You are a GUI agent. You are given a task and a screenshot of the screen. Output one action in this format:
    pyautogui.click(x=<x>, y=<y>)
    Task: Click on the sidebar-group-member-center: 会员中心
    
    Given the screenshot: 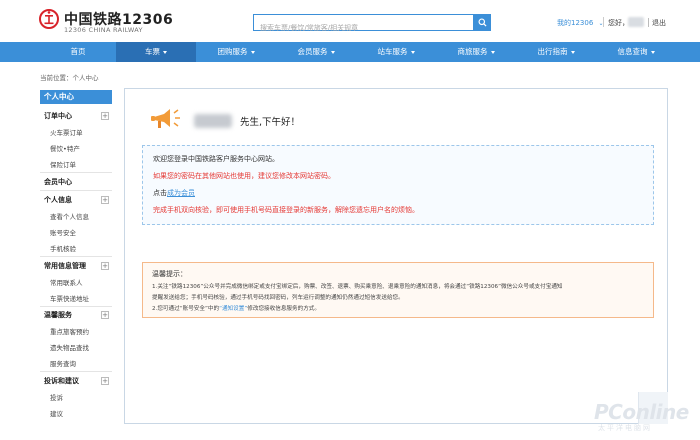 What is the action you would take?
    pyautogui.click(x=58, y=182)
    